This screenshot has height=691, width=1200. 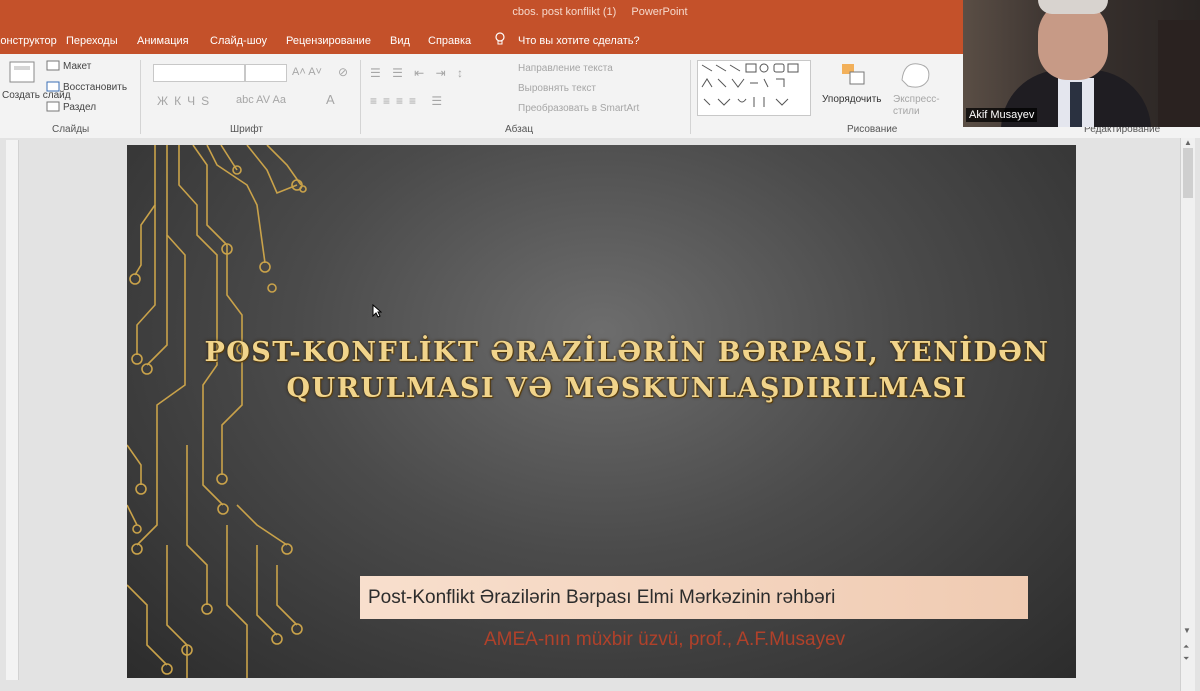 I want to click on tab-review: Рецензирование, so click(x=328, y=41).